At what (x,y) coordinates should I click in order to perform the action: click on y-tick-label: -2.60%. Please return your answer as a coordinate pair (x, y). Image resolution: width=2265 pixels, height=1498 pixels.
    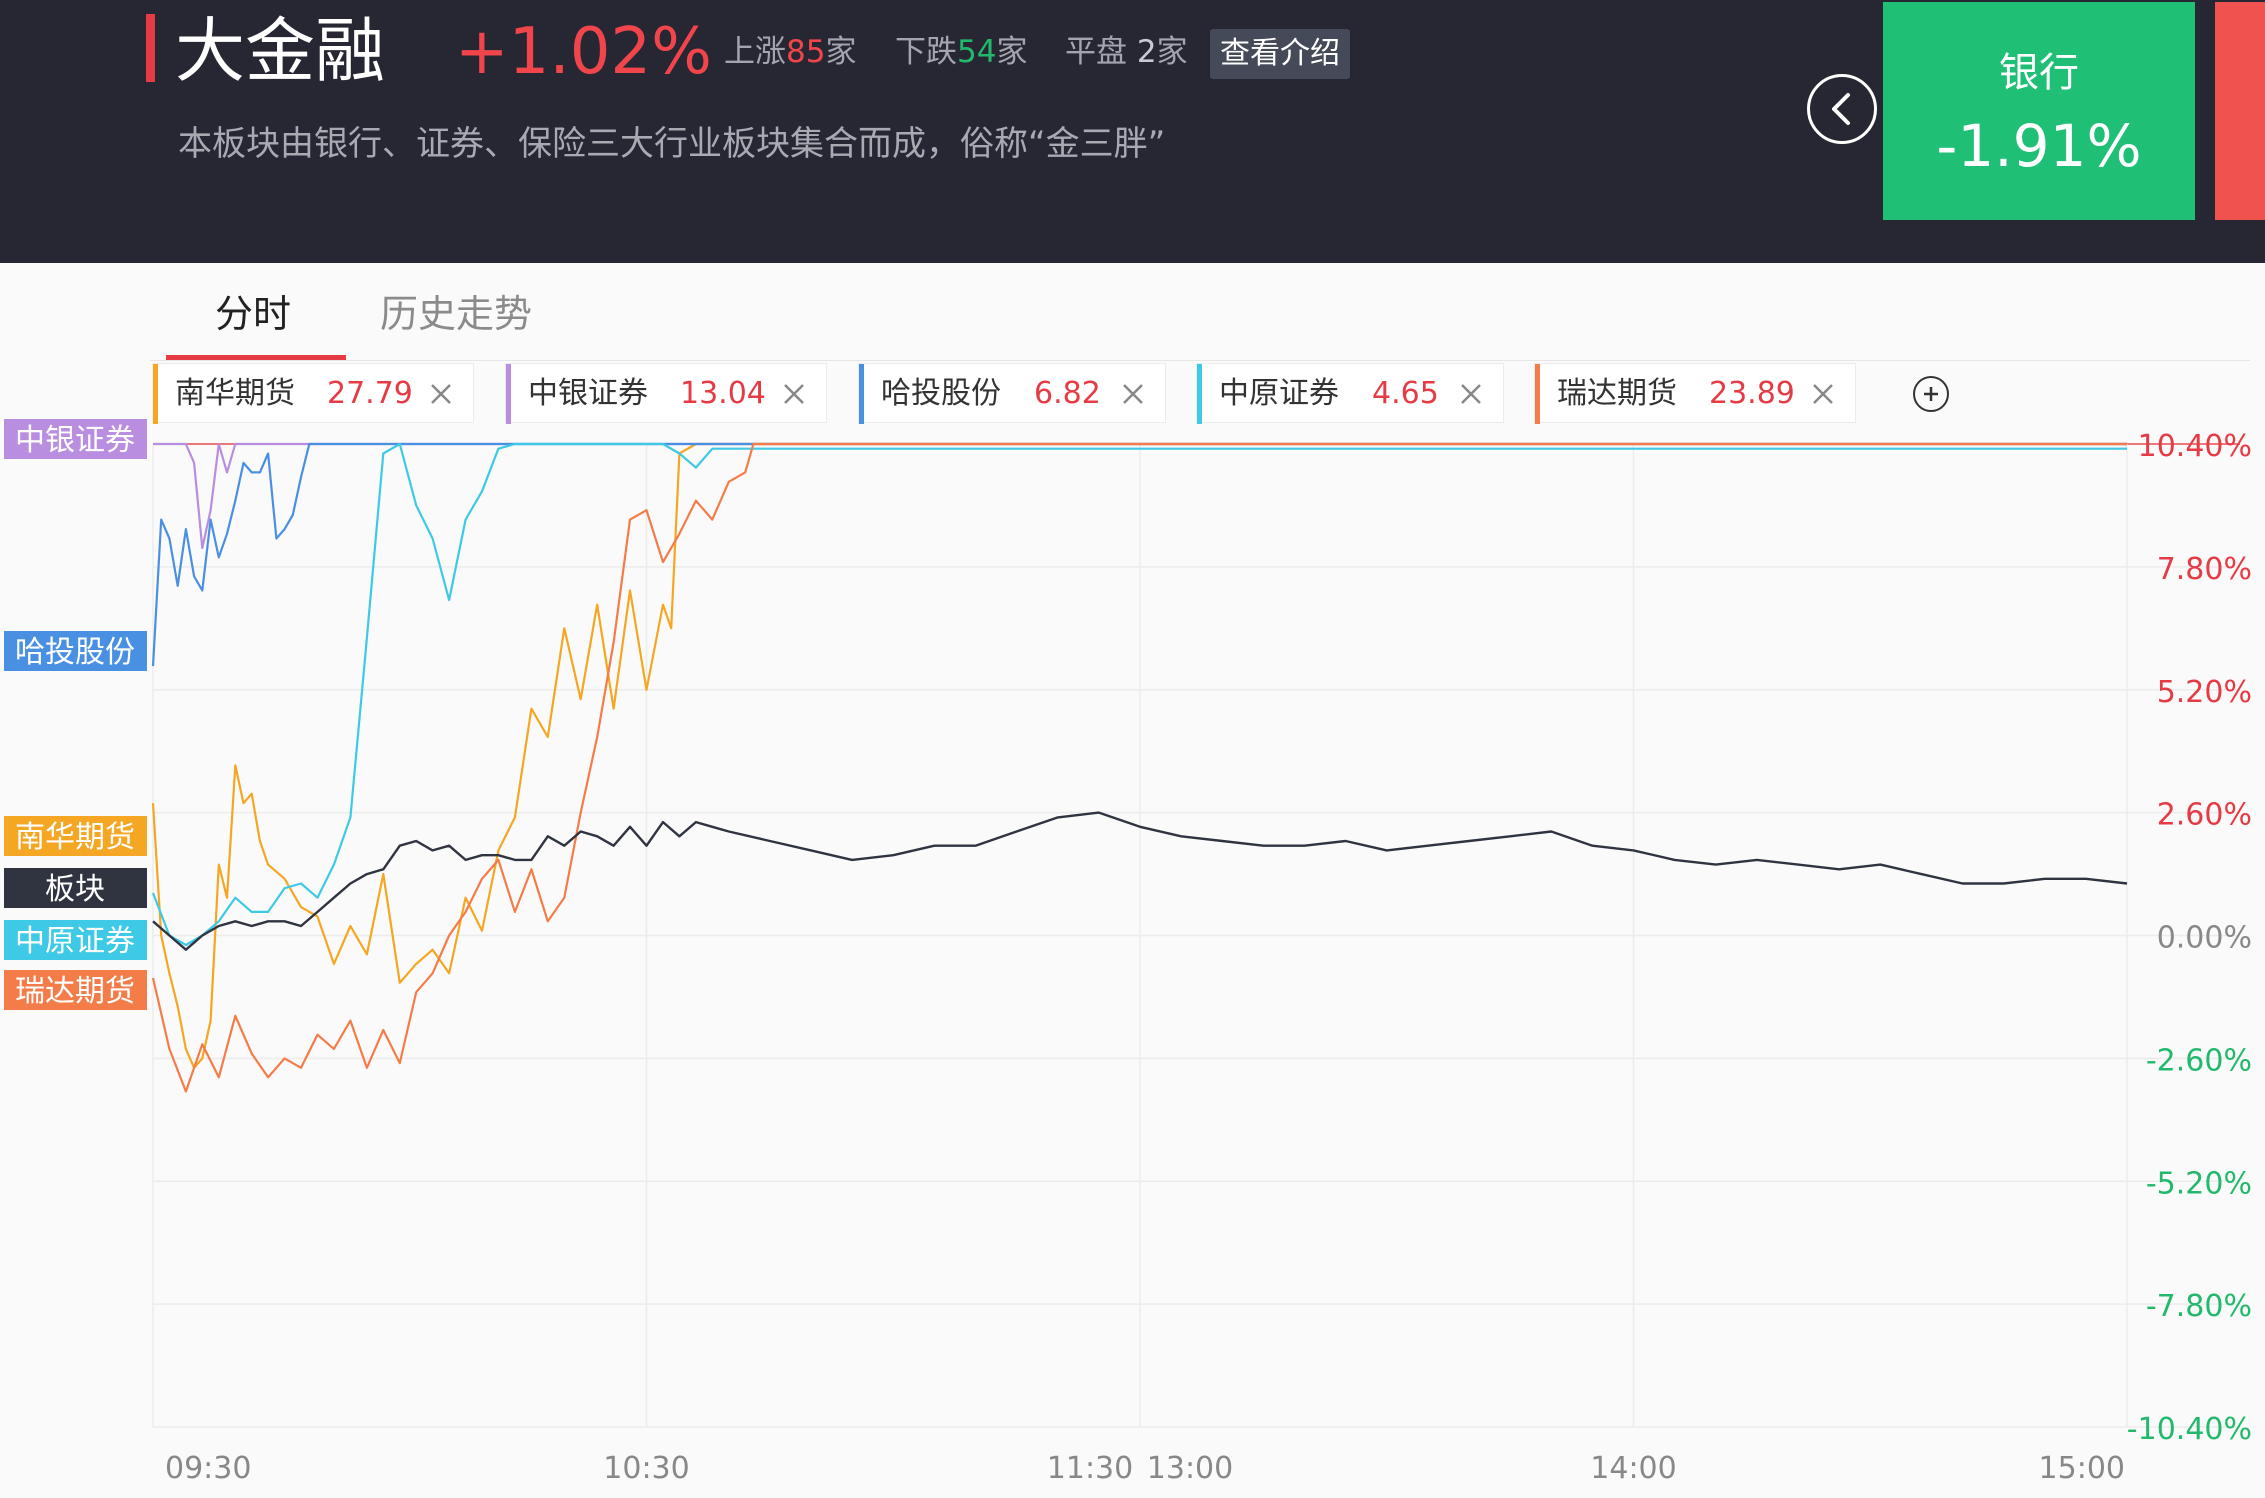
    Looking at the image, I should click on (2199, 1060).